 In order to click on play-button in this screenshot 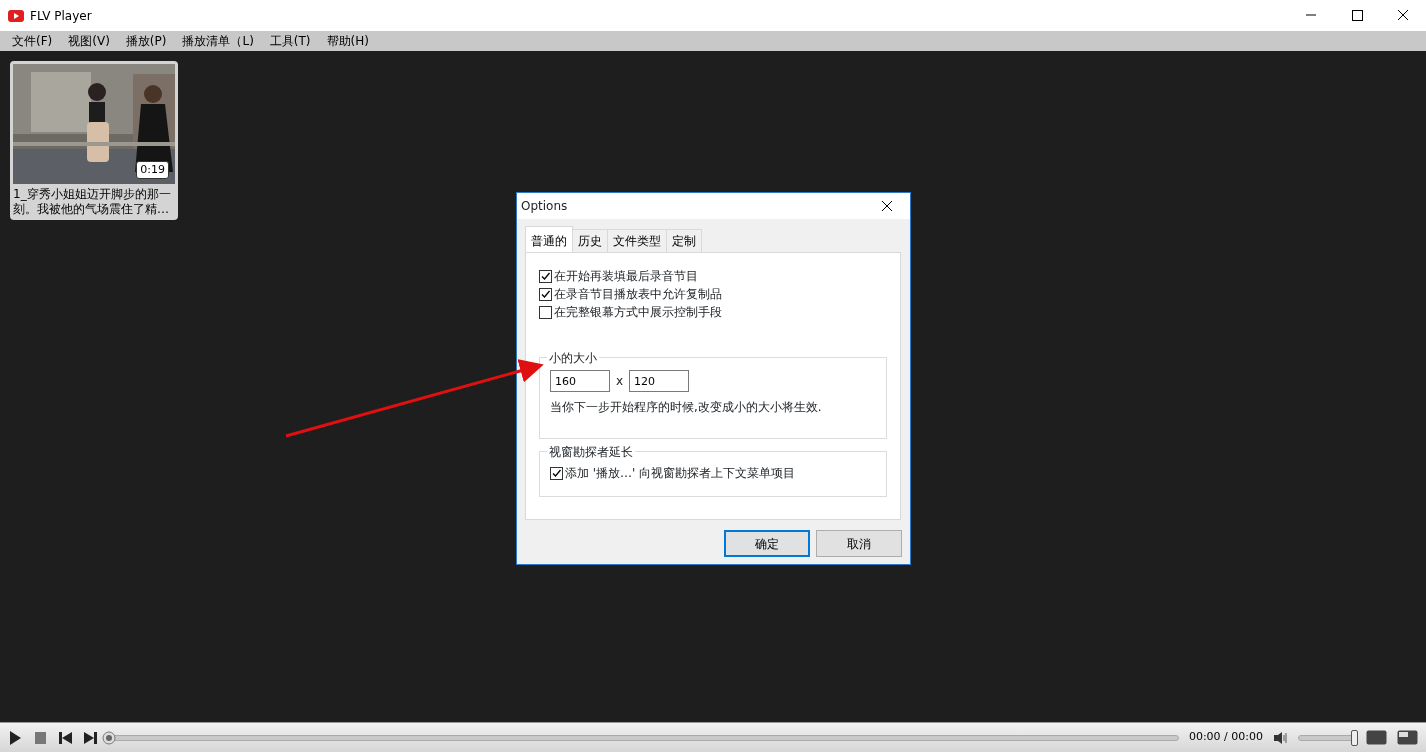, I will do `click(15, 737)`.